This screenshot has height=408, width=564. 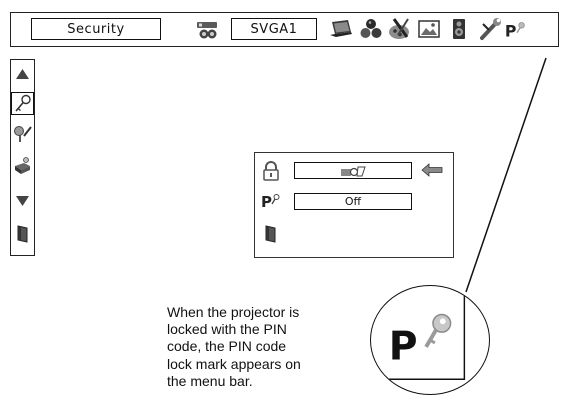 I want to click on speaker-icon, so click(x=459, y=29).